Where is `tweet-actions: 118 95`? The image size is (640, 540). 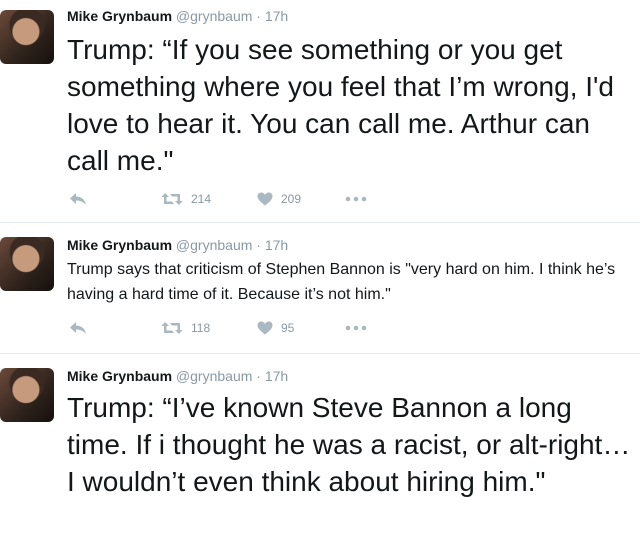 tweet-actions: 118 95 is located at coordinates (347, 331).